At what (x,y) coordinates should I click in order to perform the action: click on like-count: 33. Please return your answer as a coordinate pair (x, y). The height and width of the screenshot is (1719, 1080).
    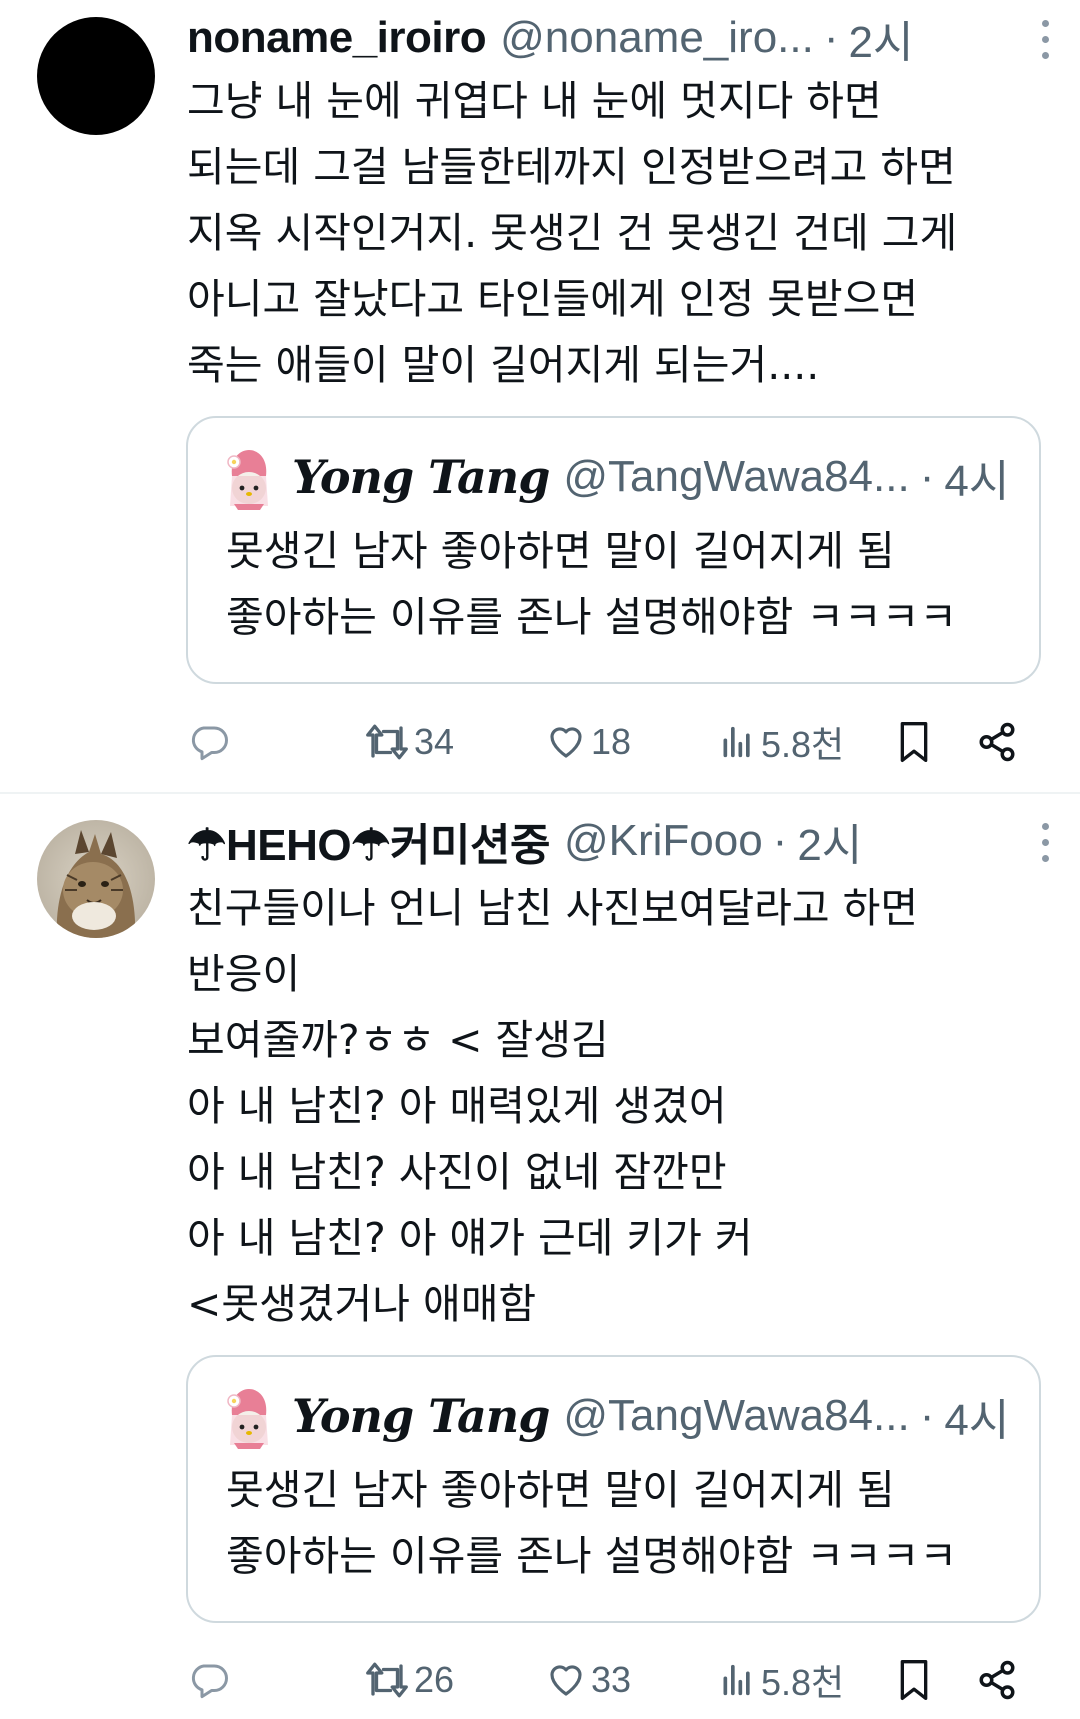
    Looking at the image, I should click on (611, 1679).